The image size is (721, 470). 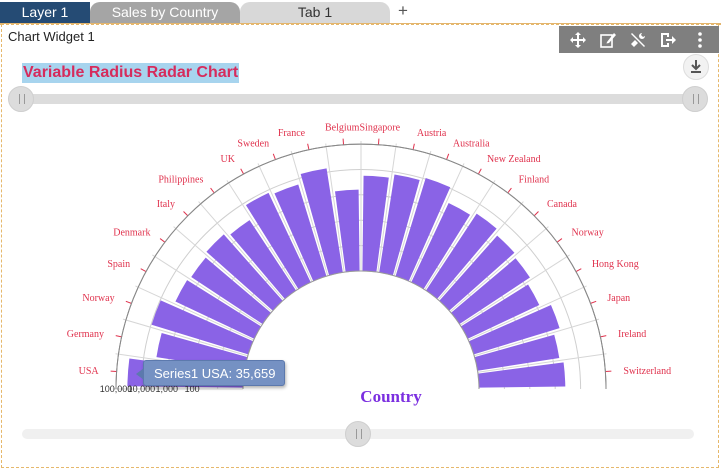 What do you see at coordinates (391, 396) in the screenshot?
I see `x-axis-label: Country` at bounding box center [391, 396].